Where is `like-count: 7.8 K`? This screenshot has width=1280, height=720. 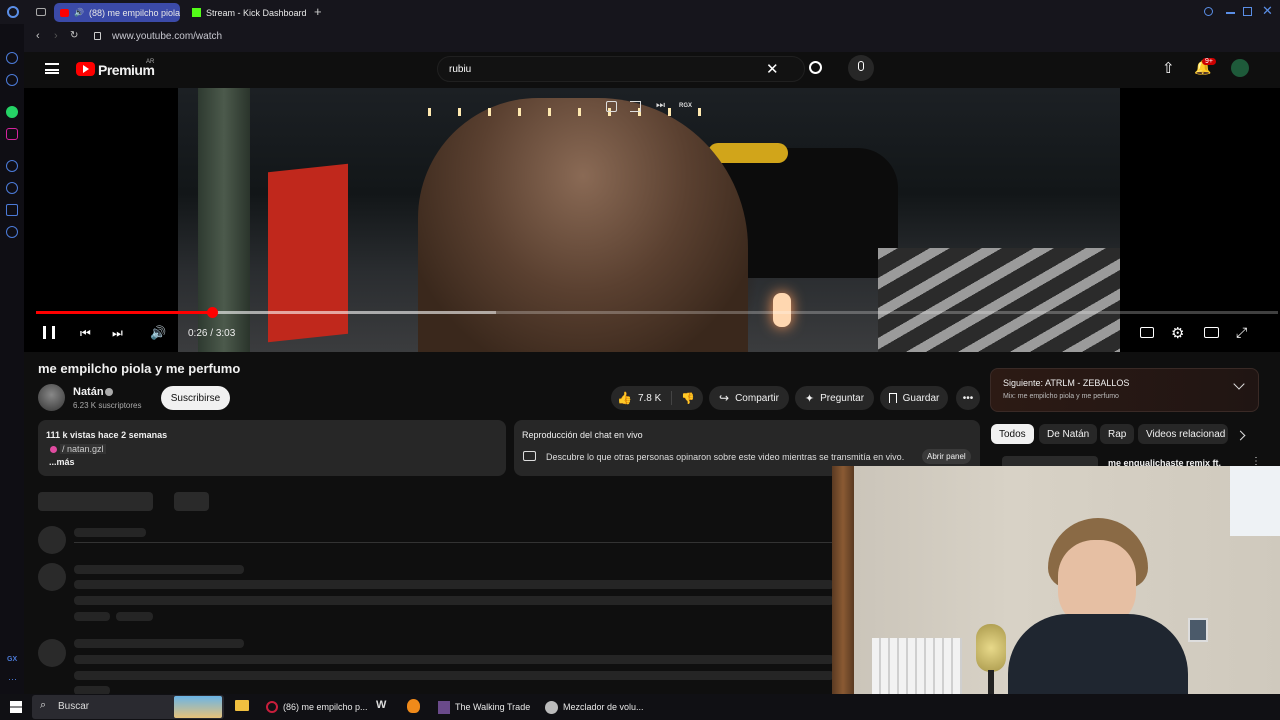
like-count: 7.8 K is located at coordinates (649, 398).